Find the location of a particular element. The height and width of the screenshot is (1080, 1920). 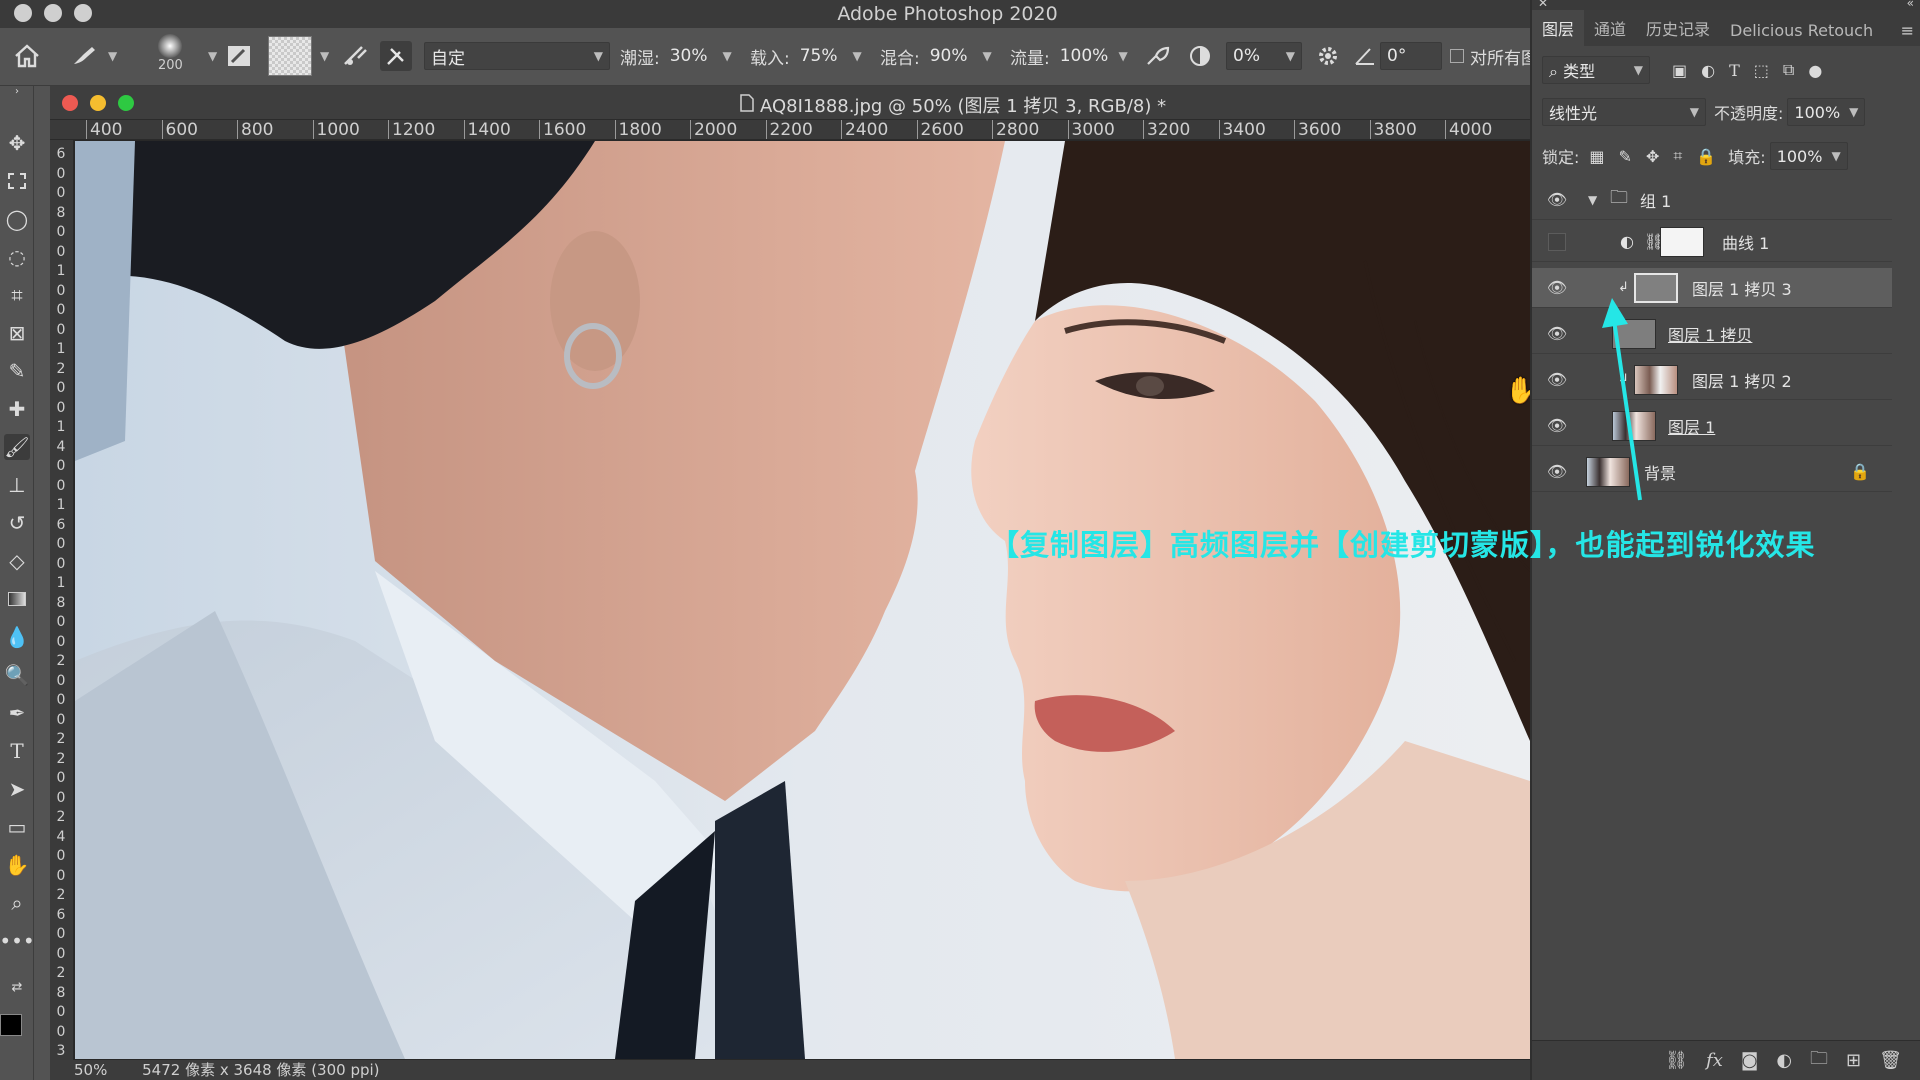

more-tools-icon: ••• is located at coordinates (17, 941).